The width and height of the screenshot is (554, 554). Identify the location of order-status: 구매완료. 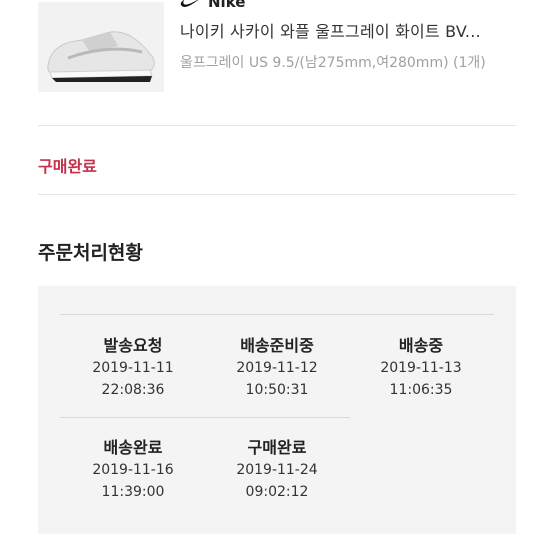
(67, 166).